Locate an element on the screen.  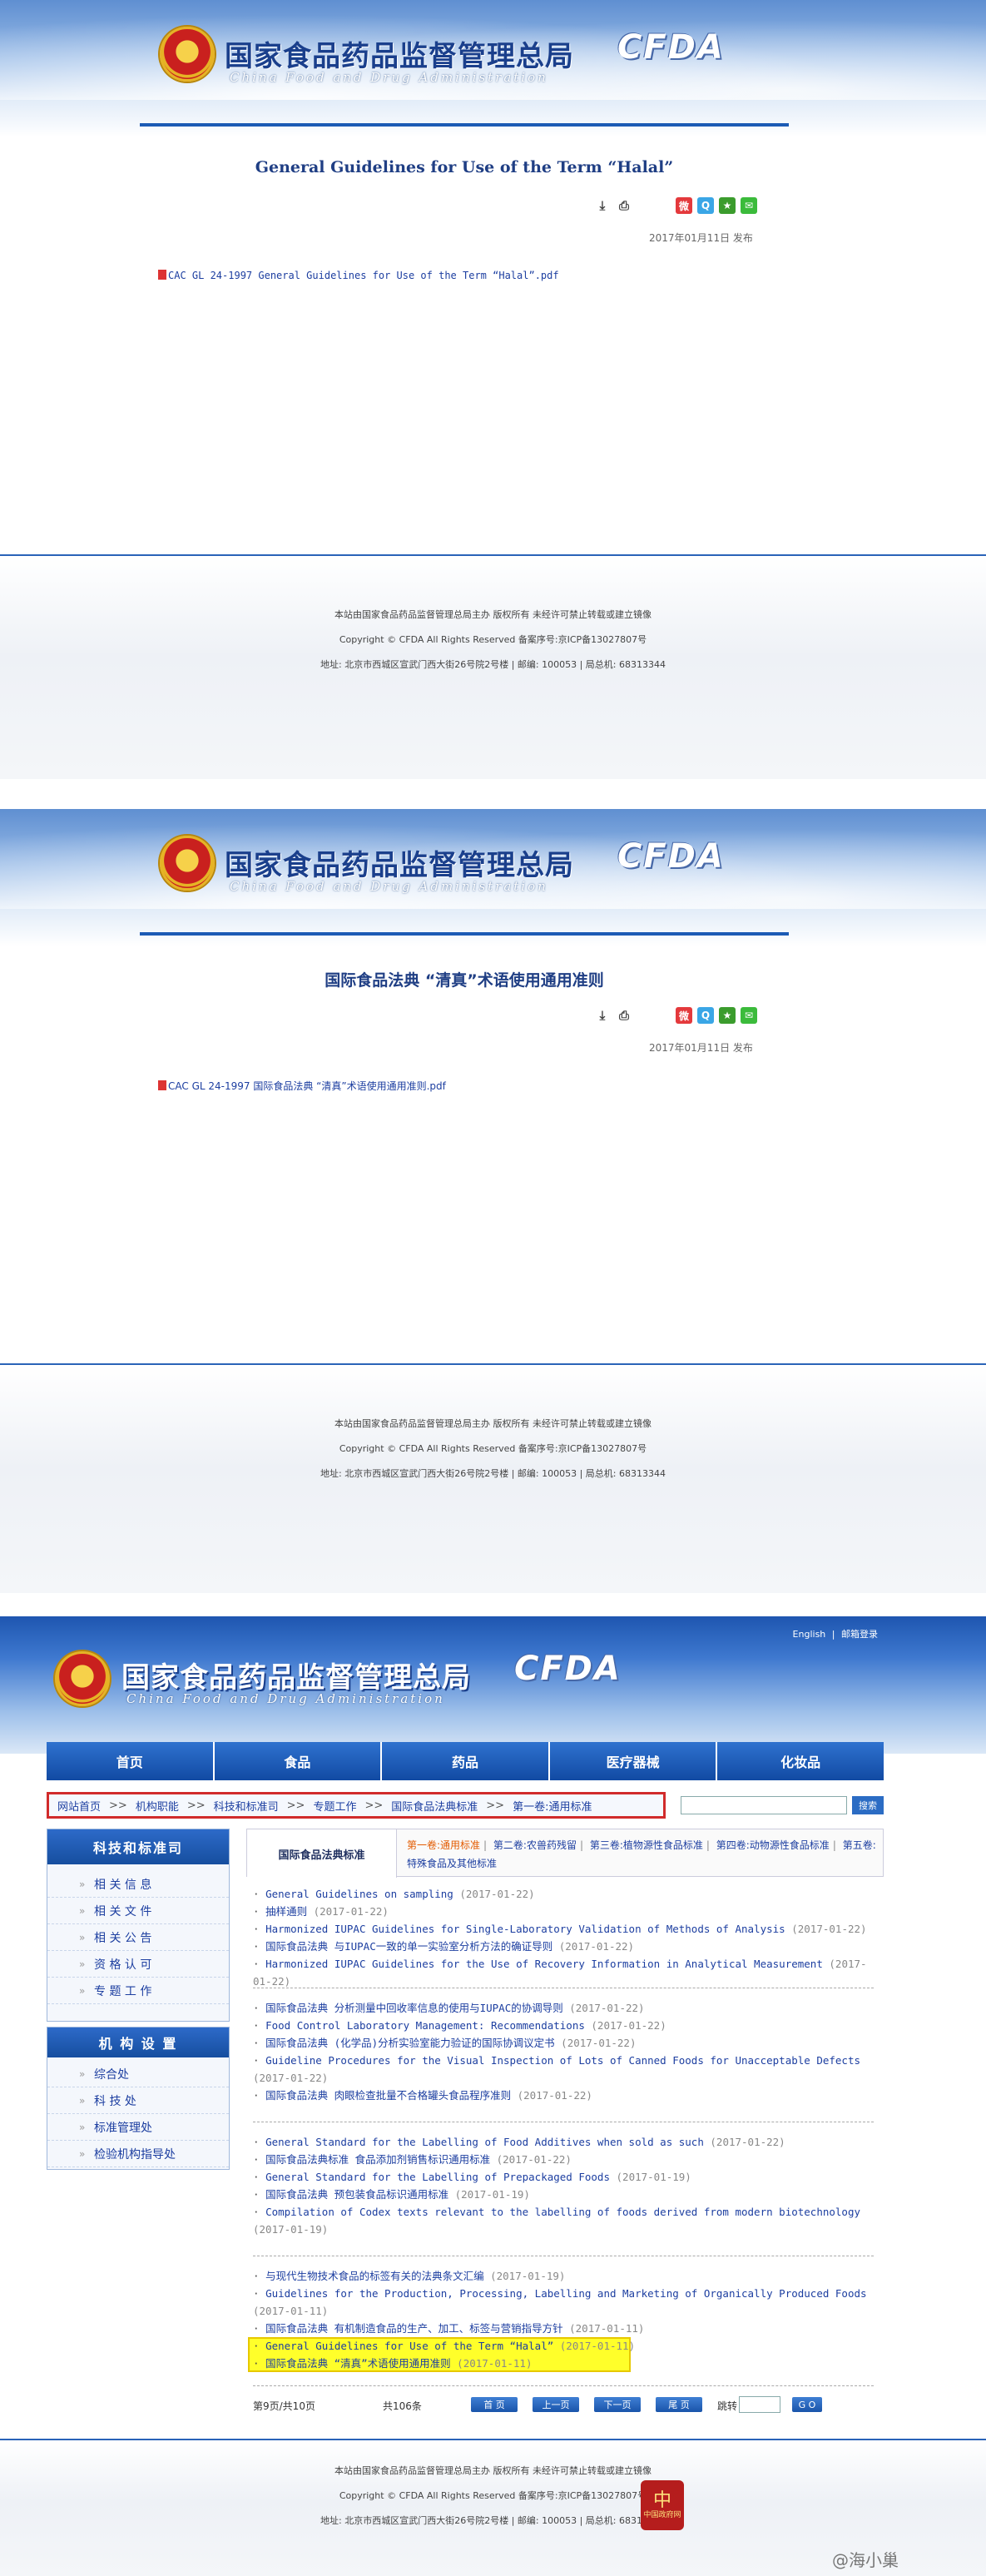
list-item: 抽样通则 (2017-01-22) is located at coordinates (563, 1911).